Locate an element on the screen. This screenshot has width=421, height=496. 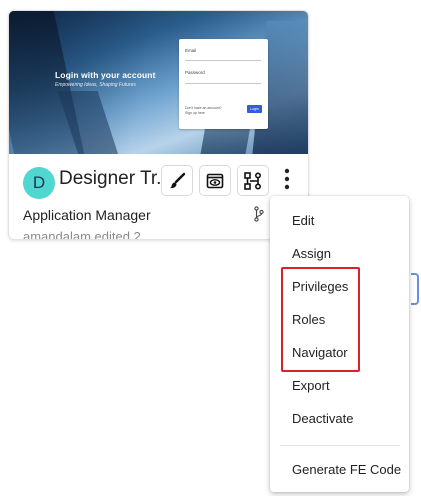
branch-icon is located at coordinates (259, 216).